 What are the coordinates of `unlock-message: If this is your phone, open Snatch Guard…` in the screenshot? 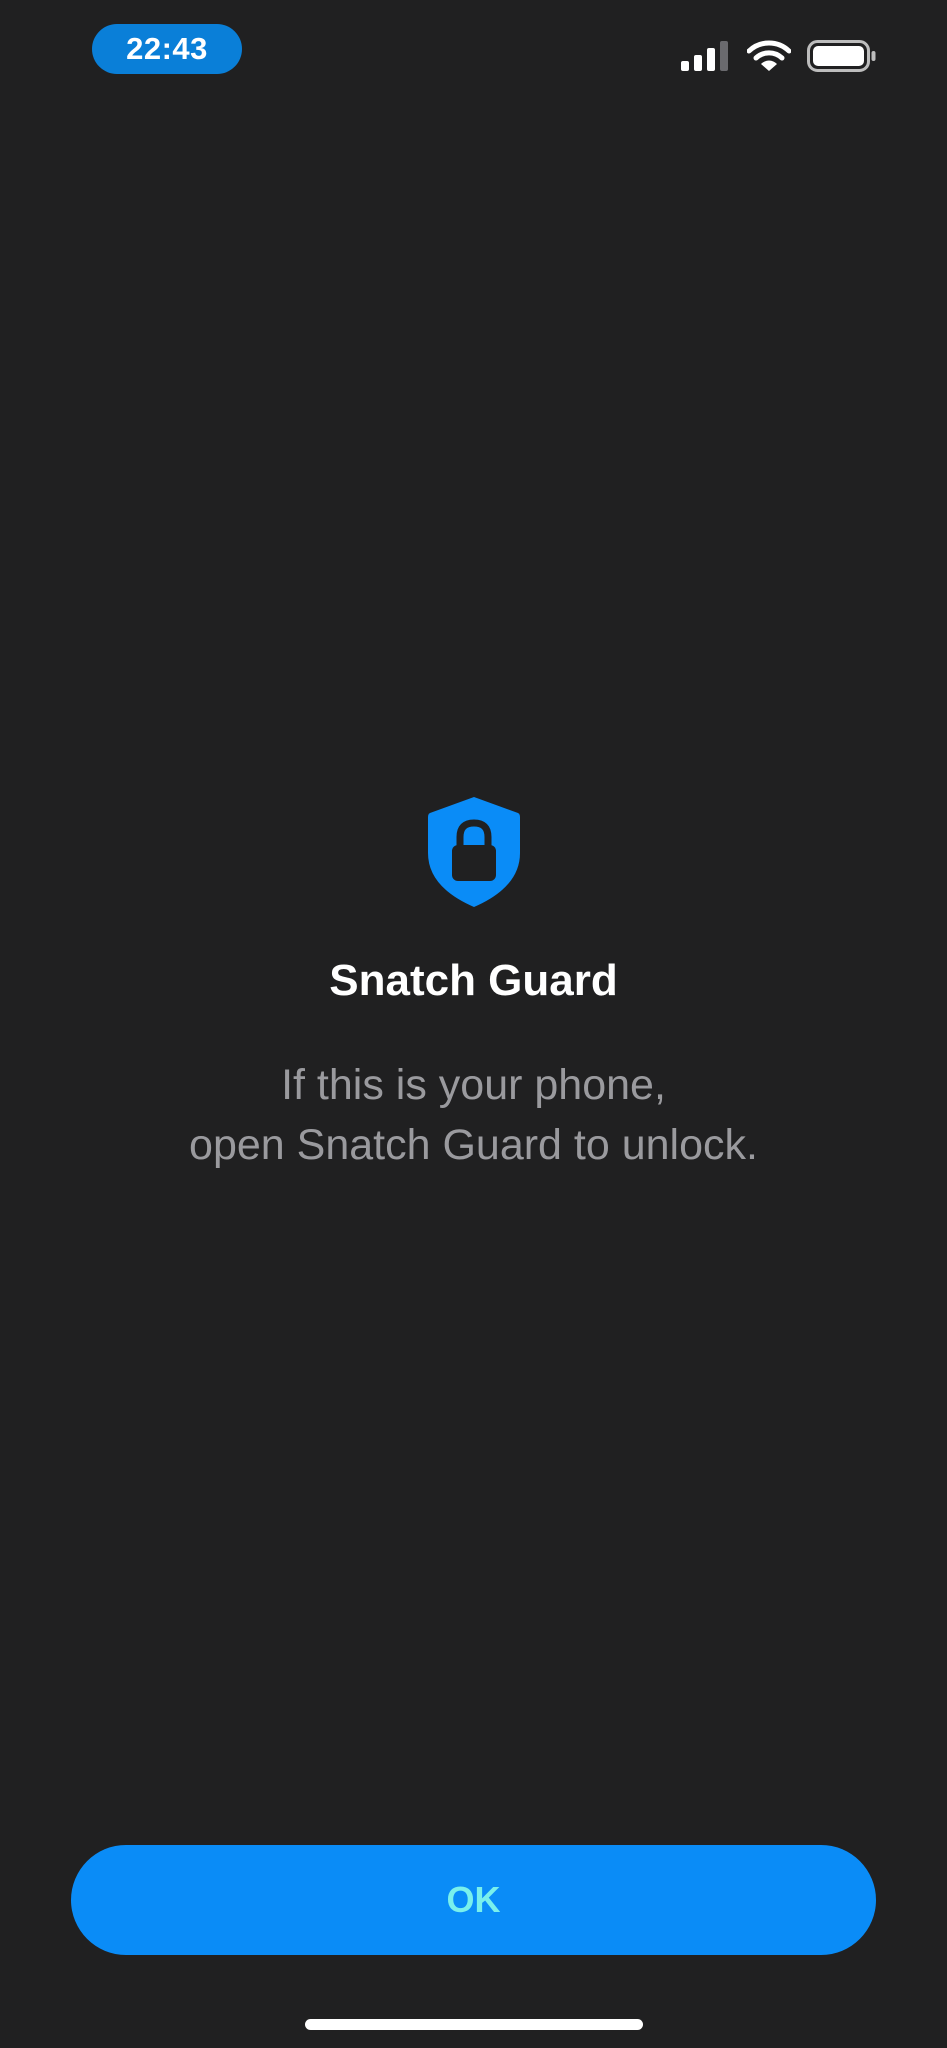 It's located at (473, 1115).